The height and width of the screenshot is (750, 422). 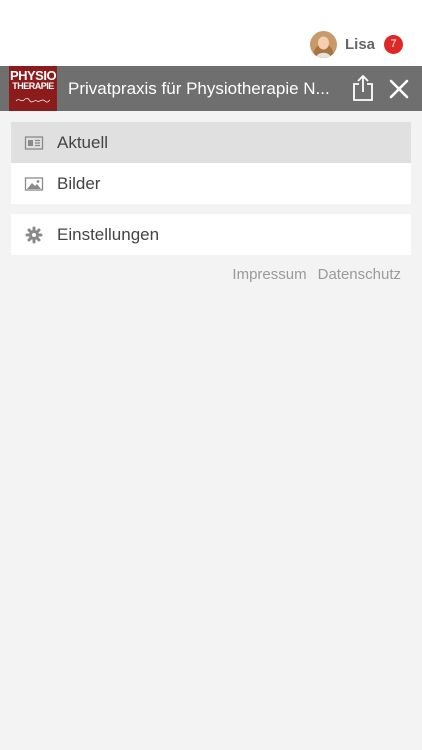 What do you see at coordinates (393, 44) in the screenshot?
I see `notification-badge: 7` at bounding box center [393, 44].